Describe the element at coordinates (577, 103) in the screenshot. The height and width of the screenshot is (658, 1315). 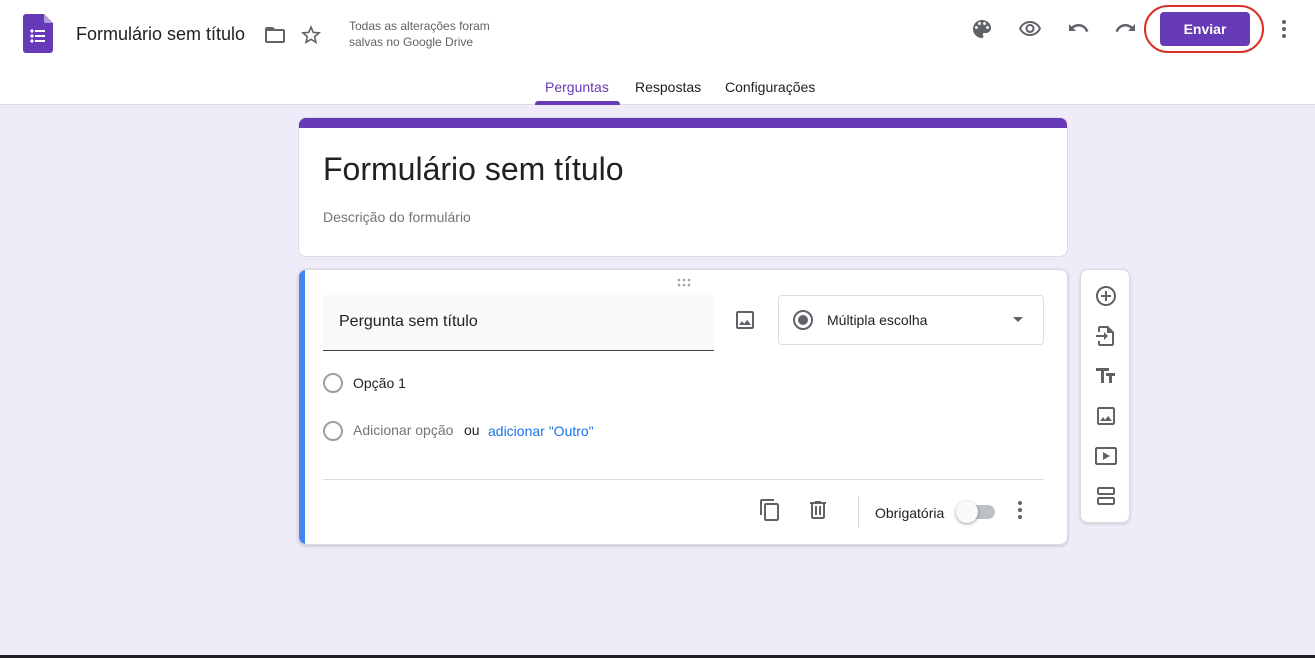
I see `active-tab-indicator` at that location.